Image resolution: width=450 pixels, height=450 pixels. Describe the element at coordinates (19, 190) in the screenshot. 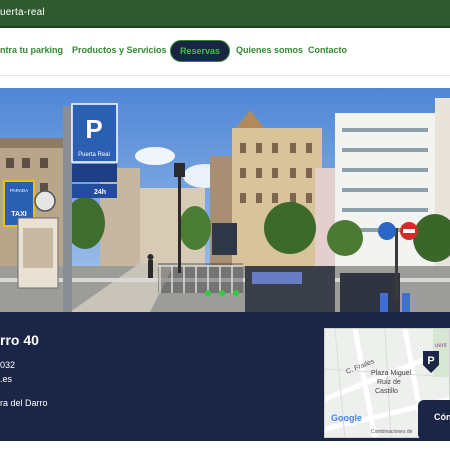

I see `taxi-sign-top: PARADA` at that location.